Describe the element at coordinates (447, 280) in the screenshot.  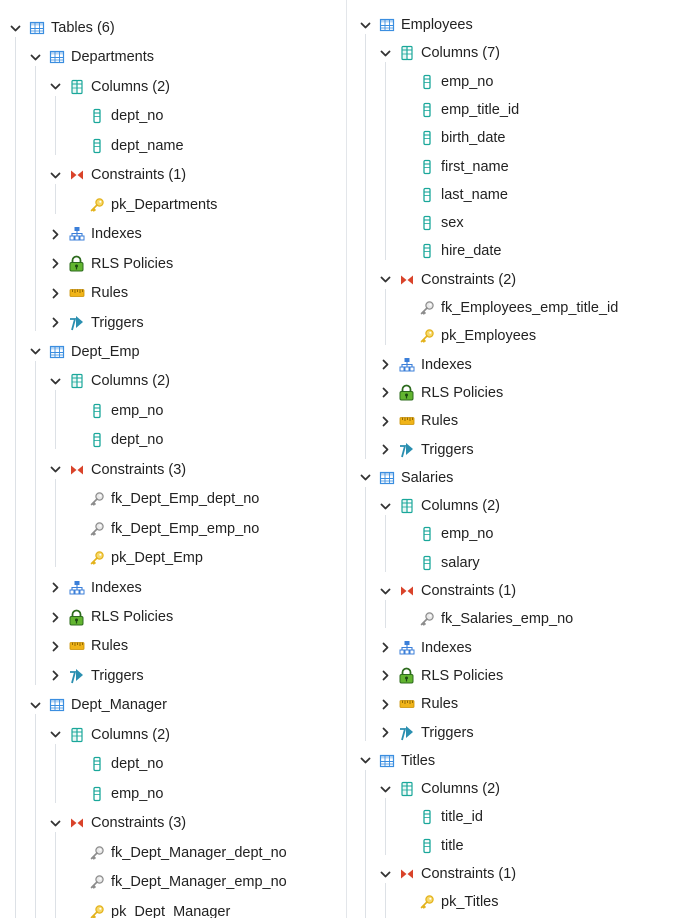
I see `tree-node-constraints: Constraints (2)` at that location.